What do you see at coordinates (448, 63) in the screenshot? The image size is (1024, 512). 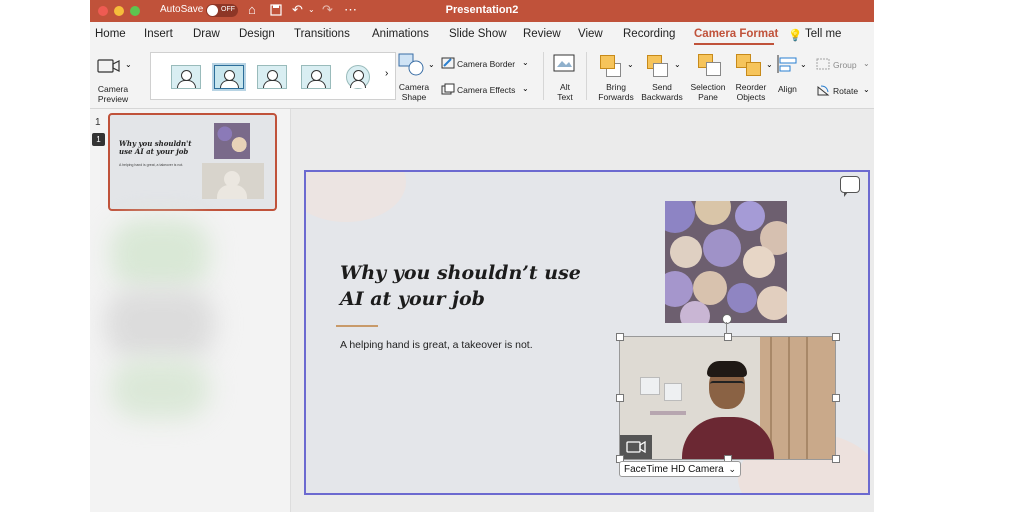 I see `pen-border-icon` at bounding box center [448, 63].